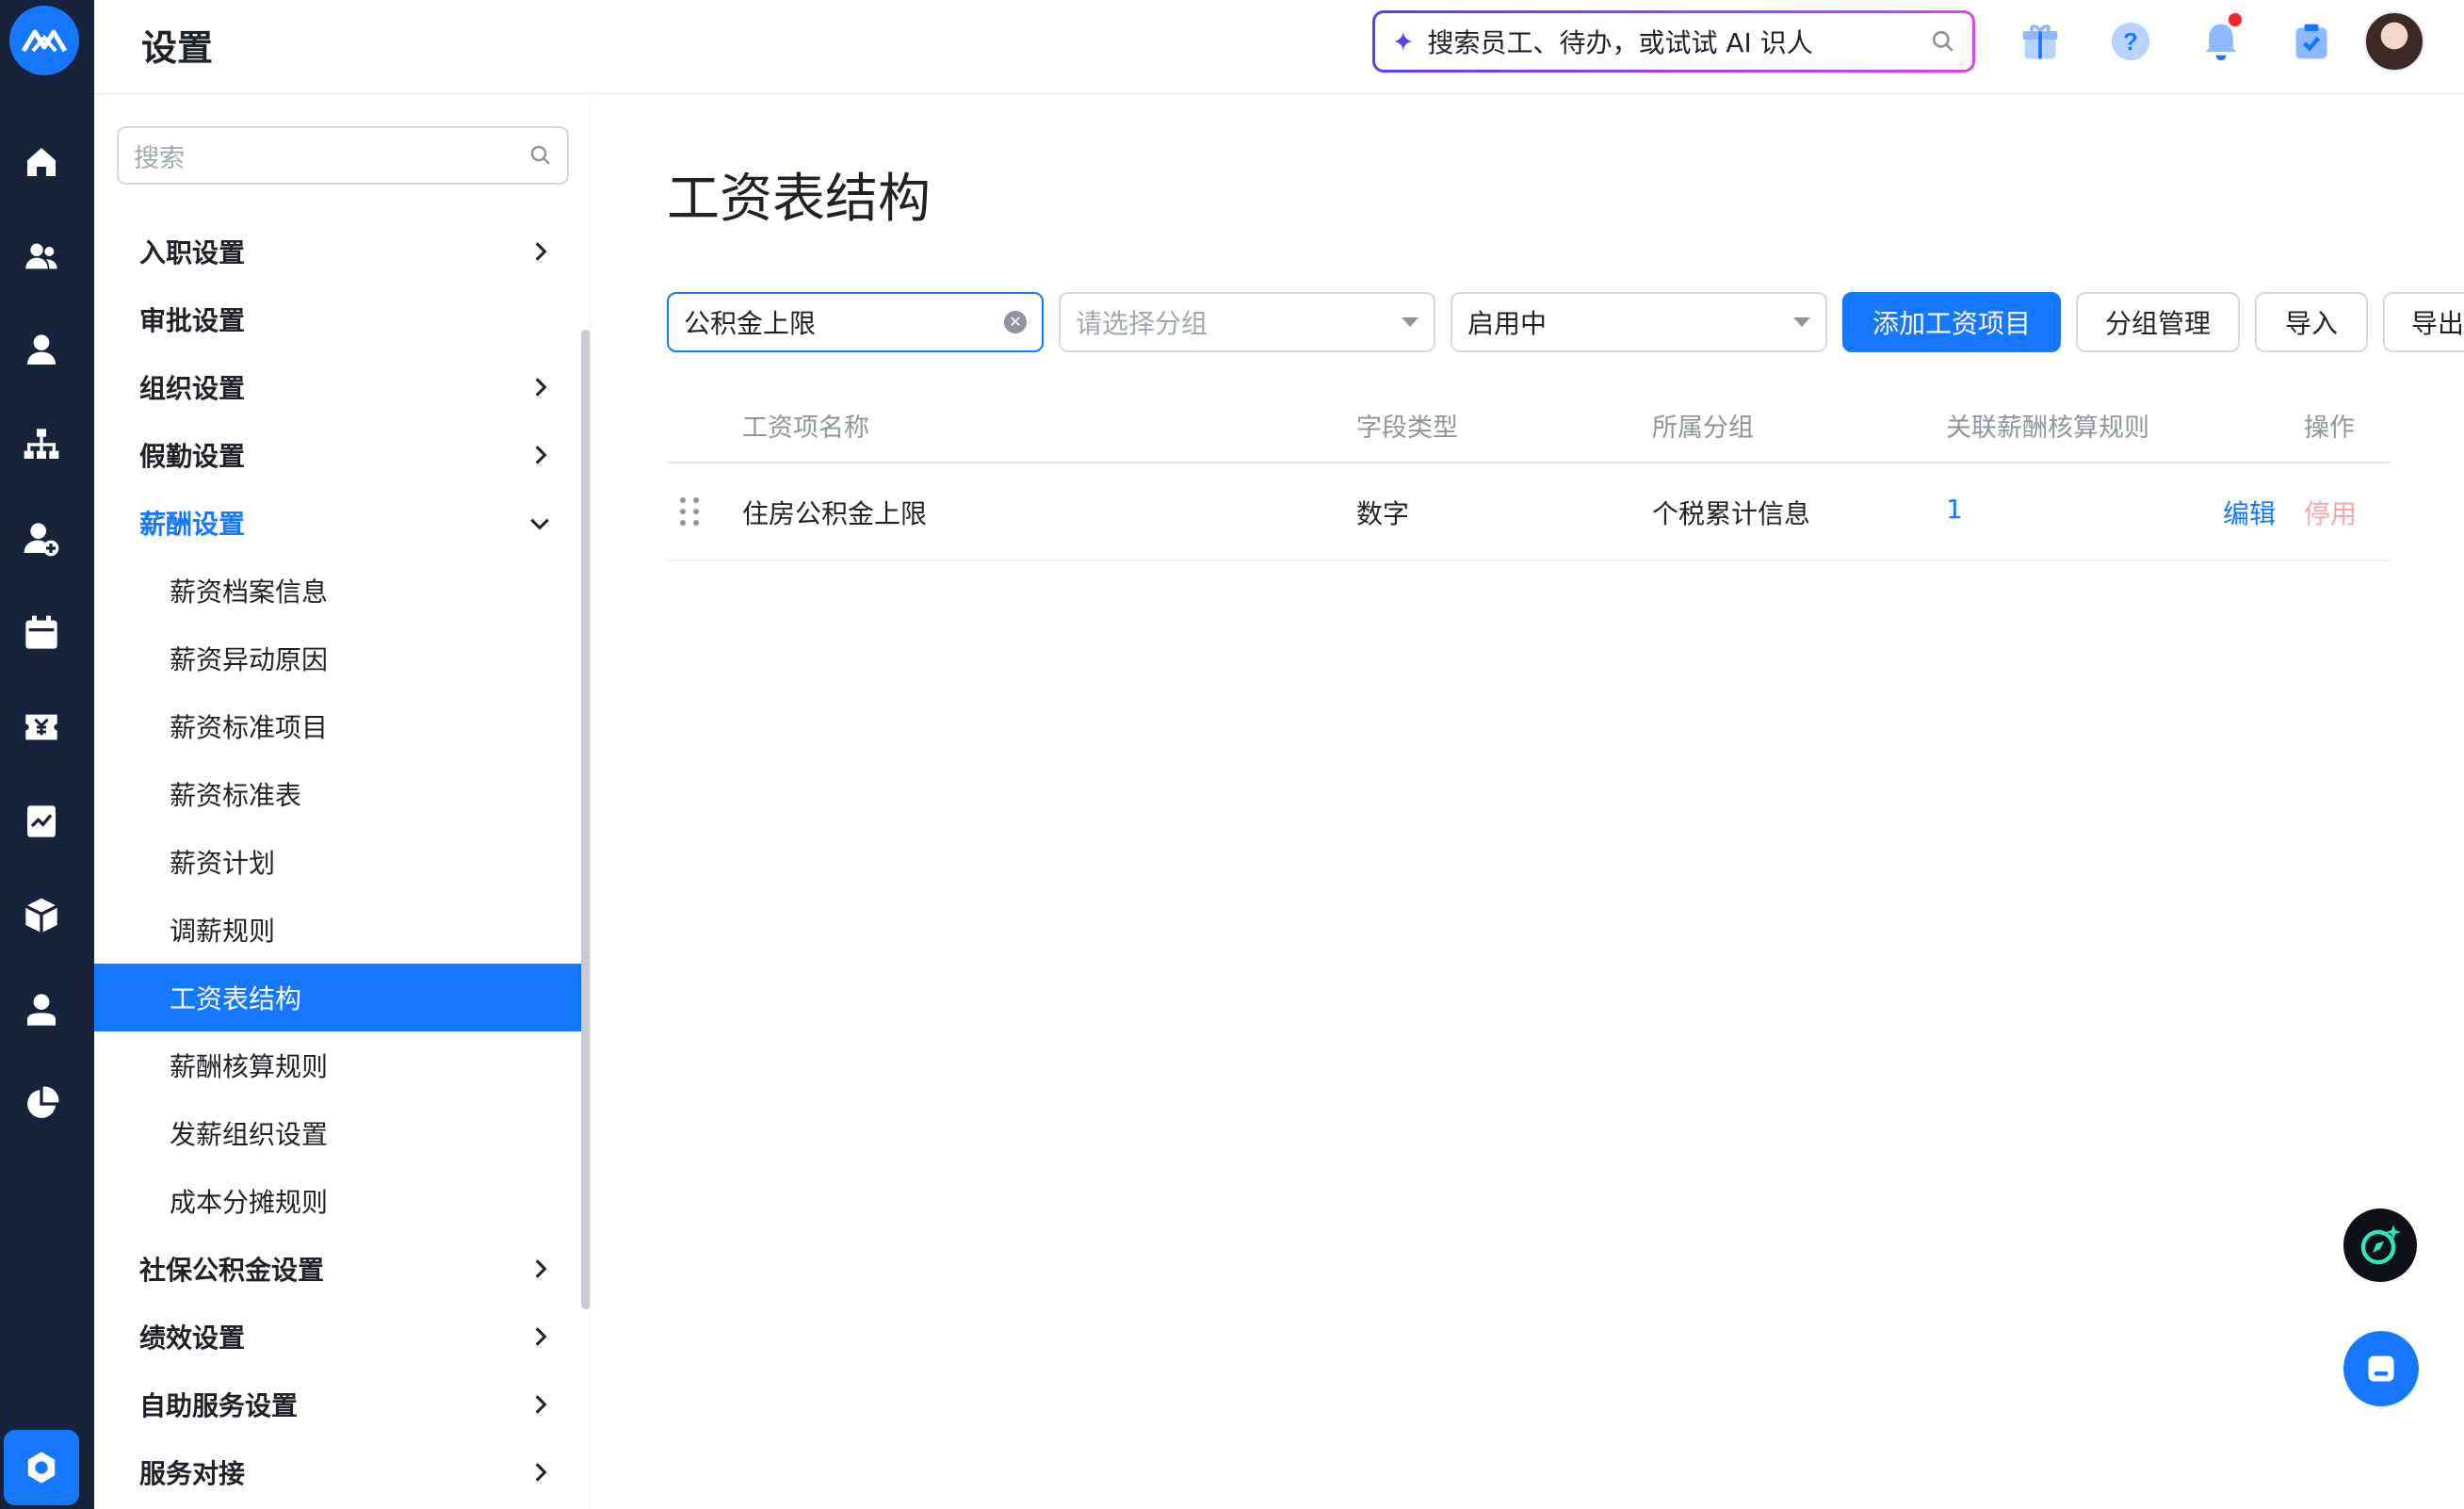 This screenshot has width=2464, height=1509. I want to click on avatar, so click(2394, 41).